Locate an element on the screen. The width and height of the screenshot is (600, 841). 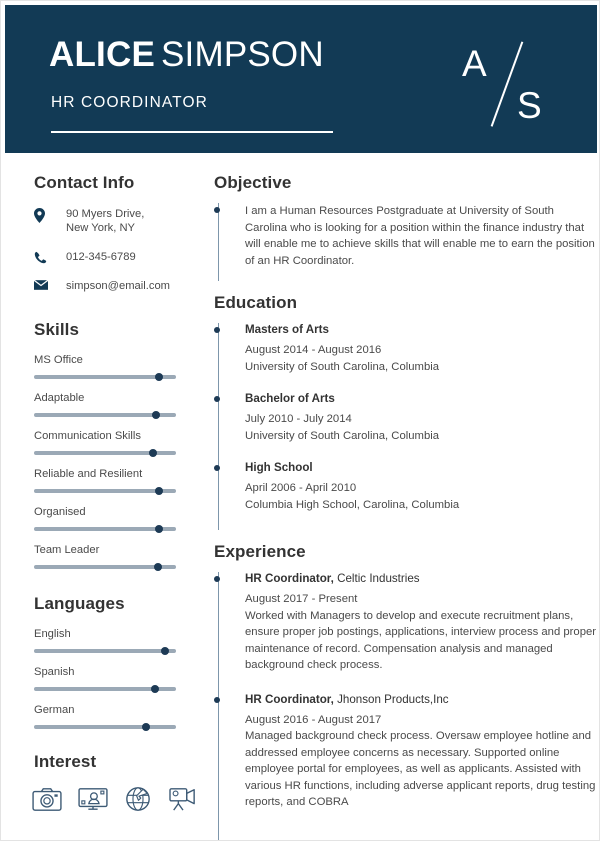
education-title: Education is located at coordinates (256, 302).